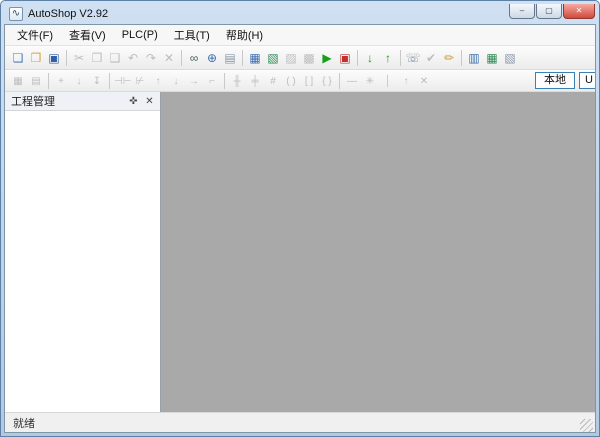  Describe the element at coordinates (79, 57) in the screenshot. I see `cut-icon: ✂` at that location.